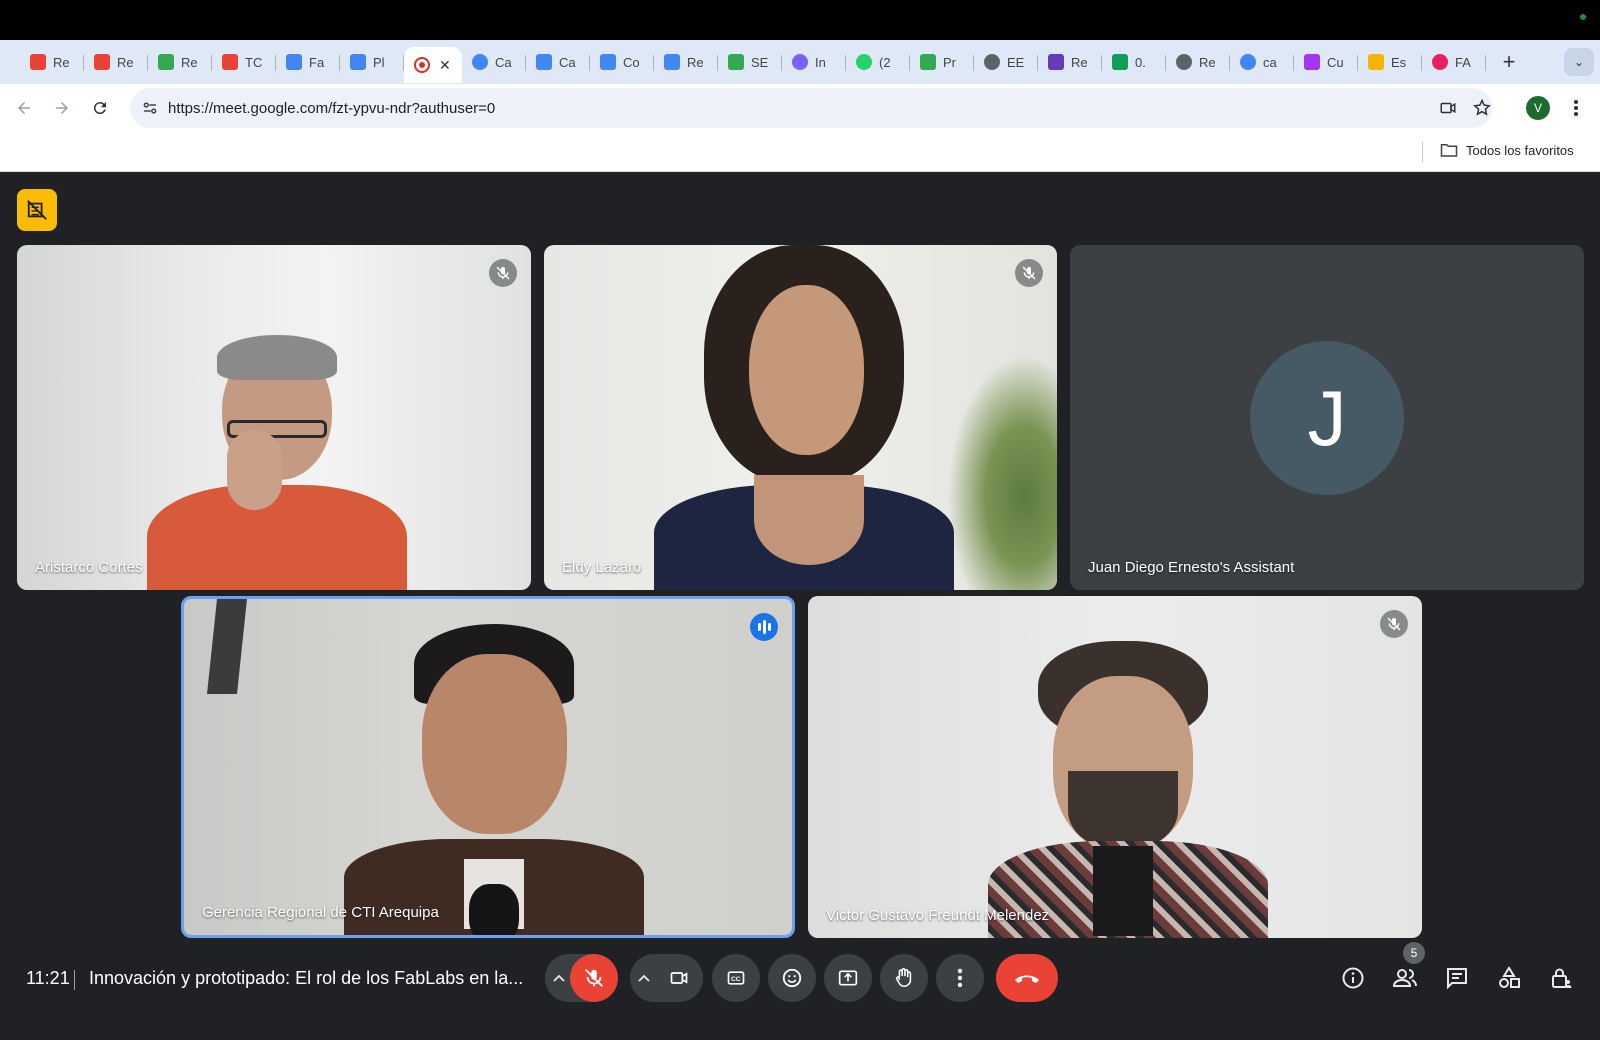 This screenshot has width=1600, height=1040. I want to click on host-controls-lock-button, so click(1561, 978).